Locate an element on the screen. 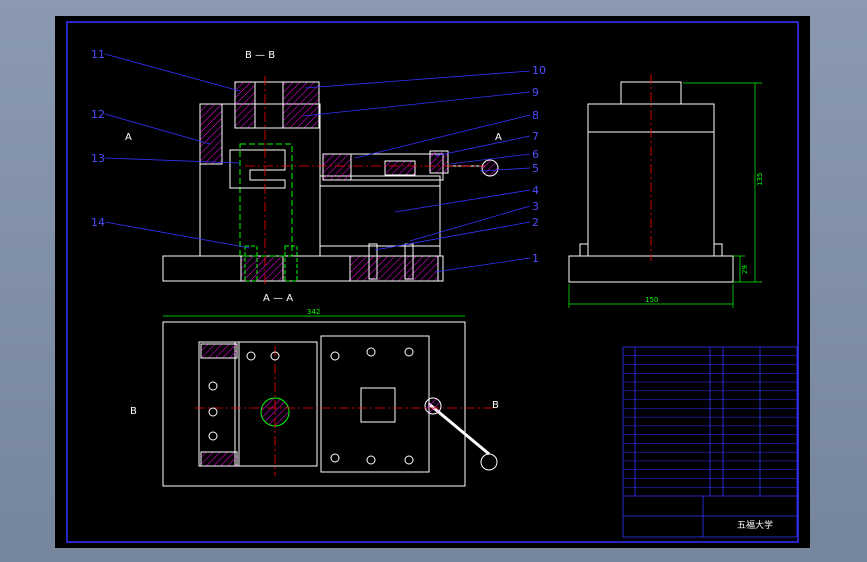 This screenshot has height=562, width=867. balloon-1: 1 is located at coordinates (535, 258).